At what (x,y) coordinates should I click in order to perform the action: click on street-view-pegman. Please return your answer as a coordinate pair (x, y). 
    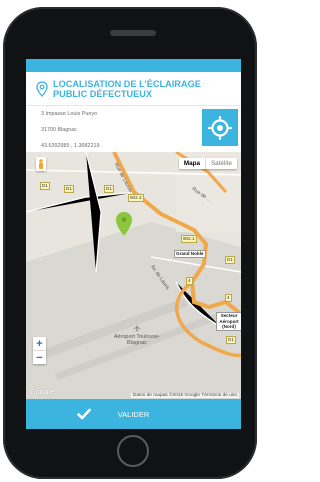
    Looking at the image, I should click on (41, 164).